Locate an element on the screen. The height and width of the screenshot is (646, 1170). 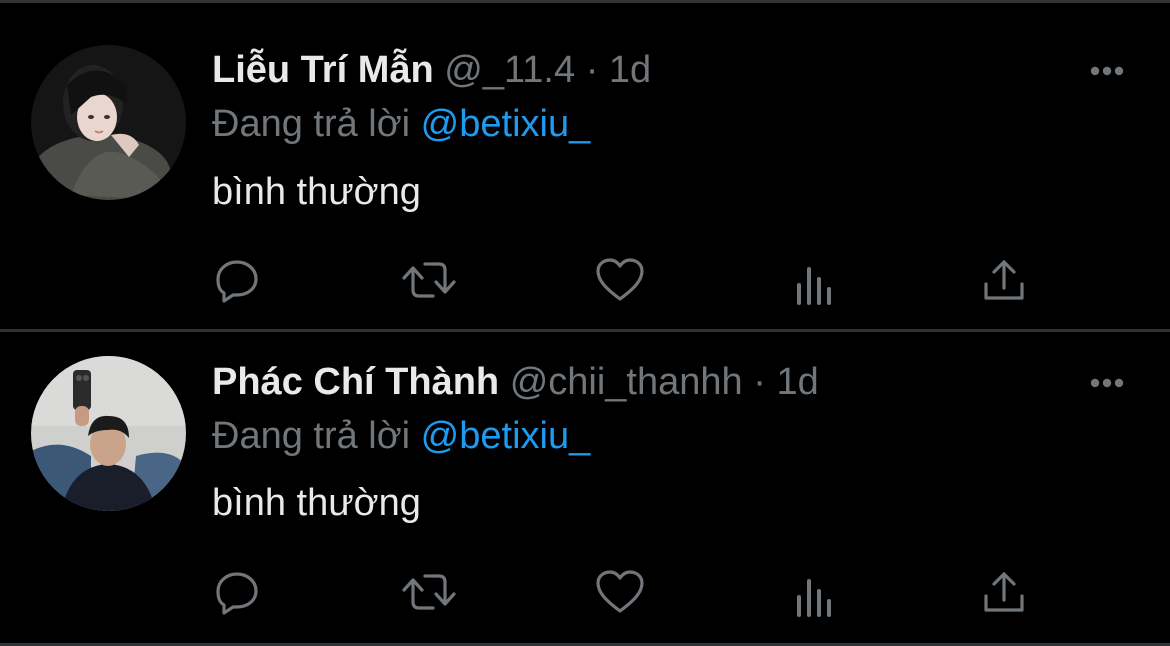
avatar-man-mirror-selfie-icon is located at coordinates (108, 433).